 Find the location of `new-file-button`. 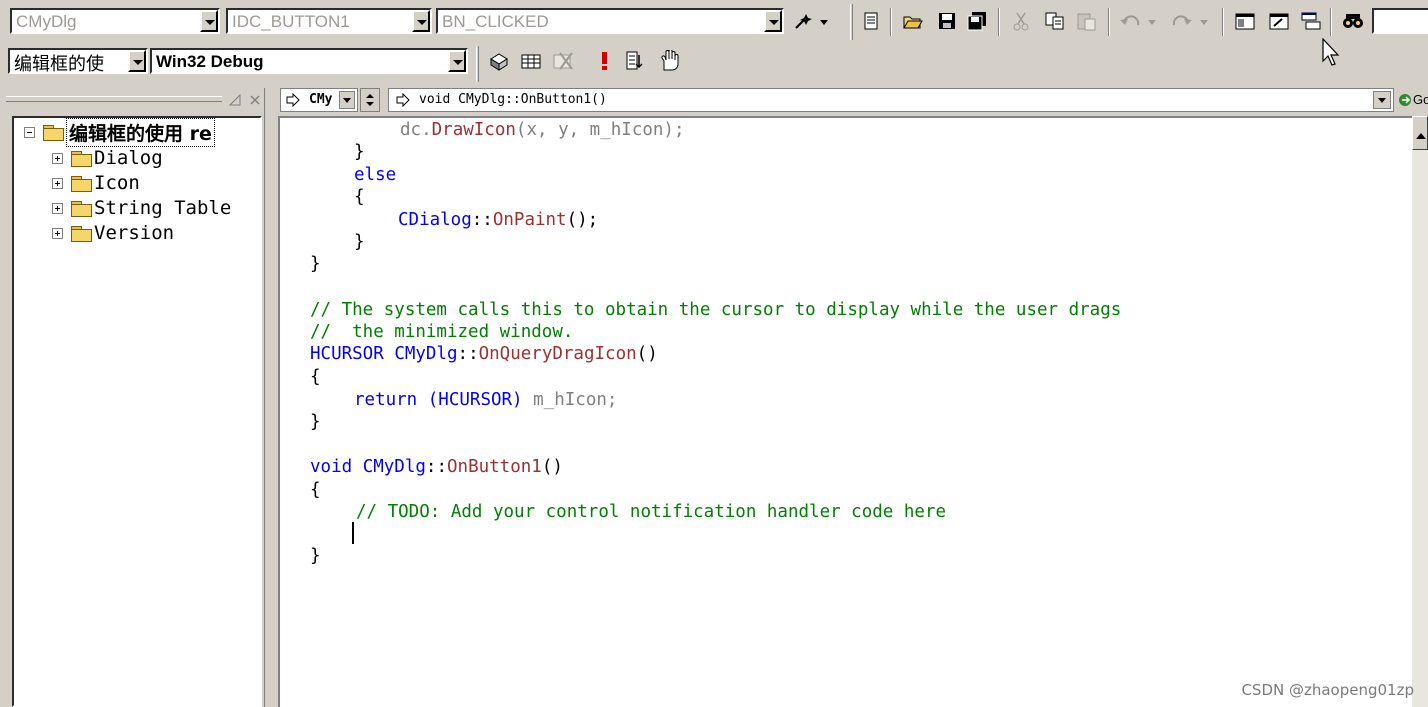

new-file-button is located at coordinates (871, 21).